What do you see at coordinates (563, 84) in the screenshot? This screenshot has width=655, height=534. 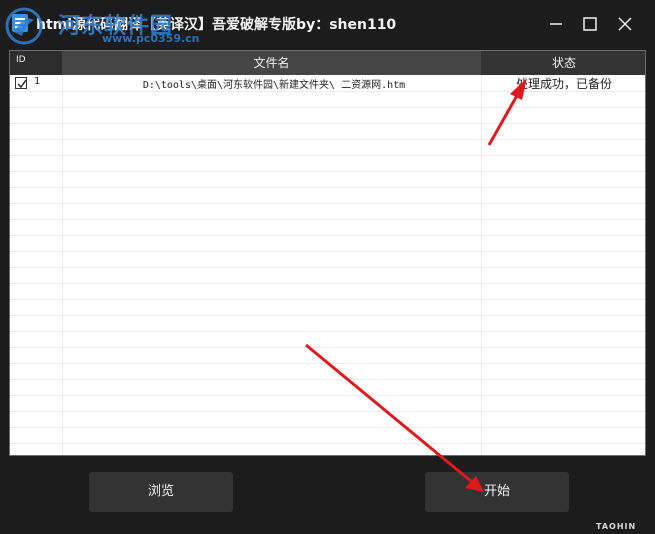 I see `row-status: 处理成功，已备份` at bounding box center [563, 84].